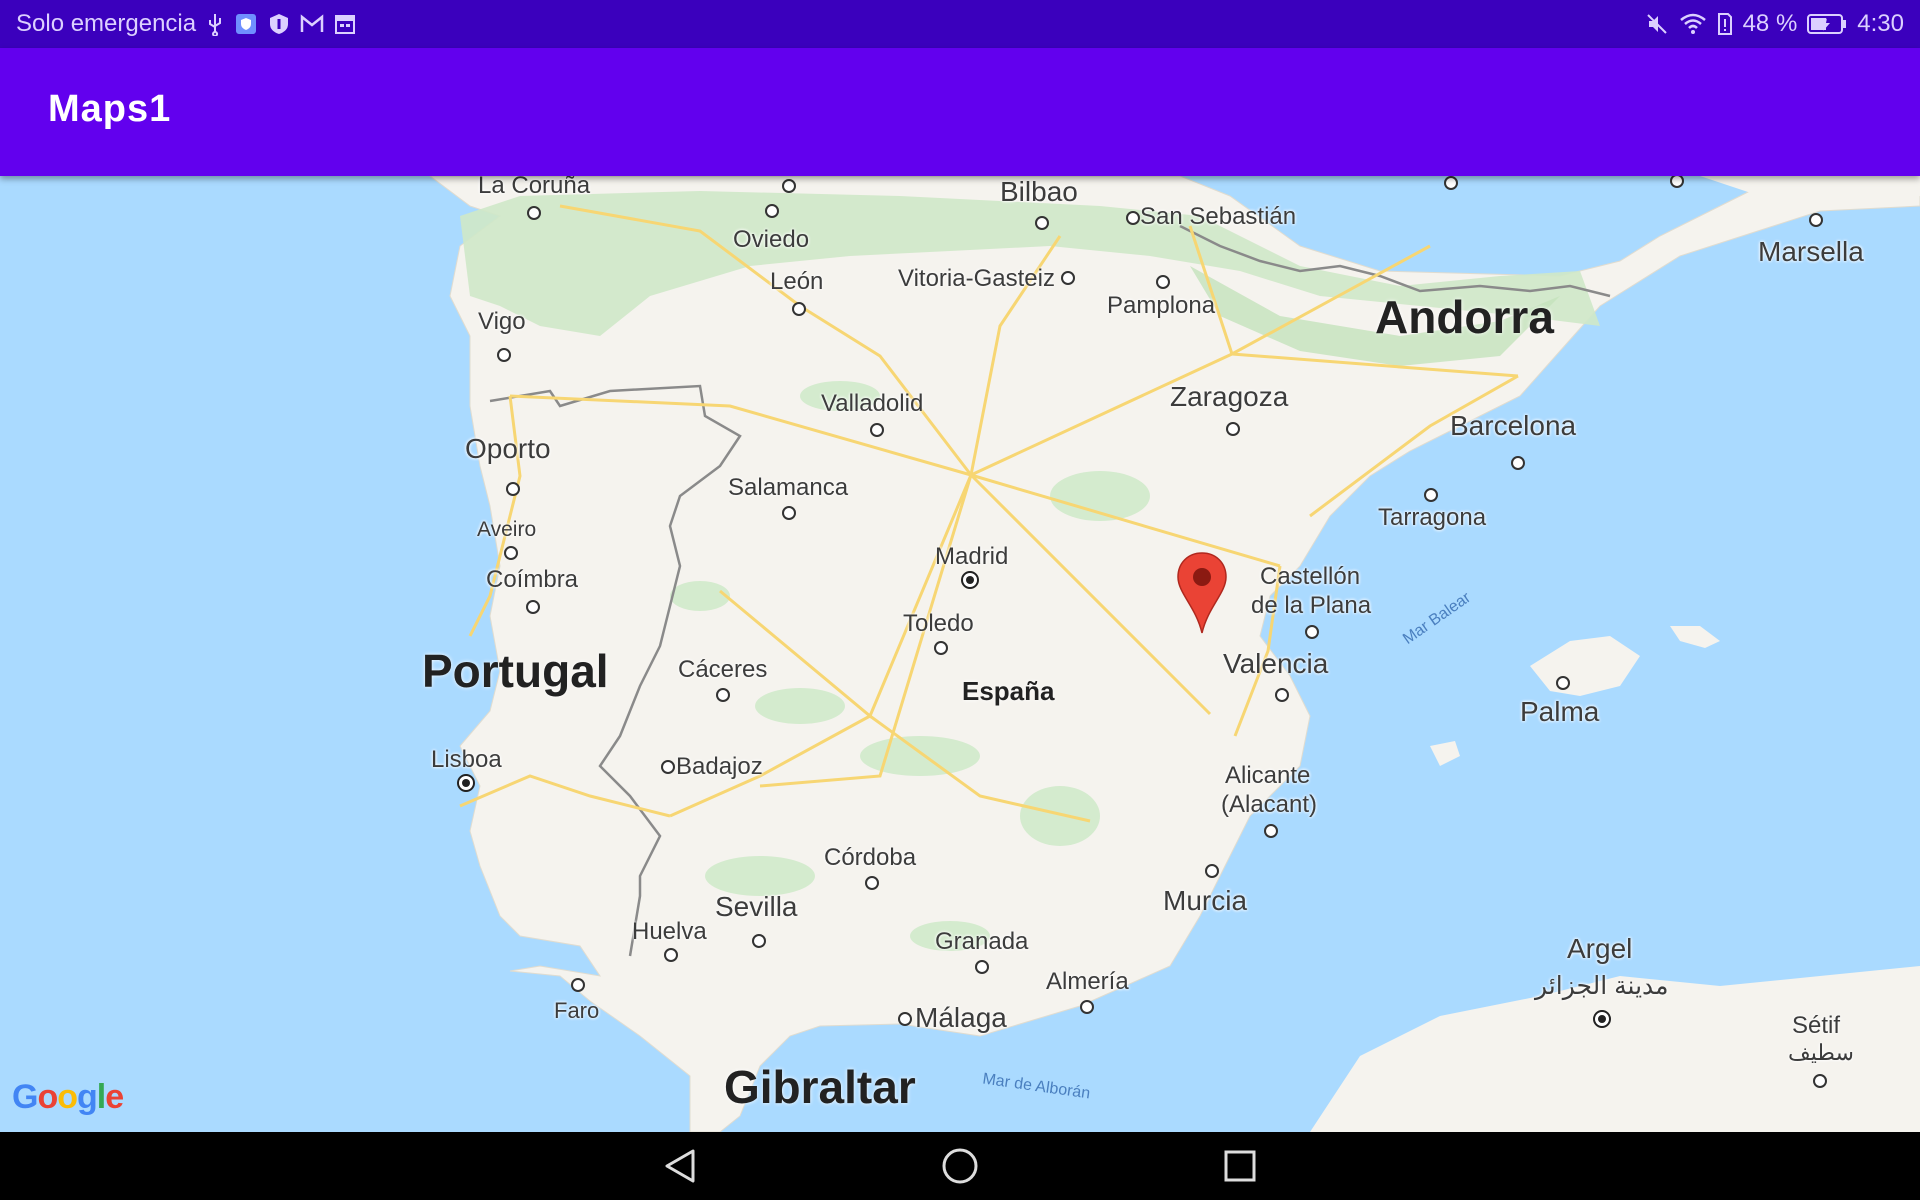 The width and height of the screenshot is (1920, 1200). I want to click on city-aveiro: Aveiro, so click(507, 529).